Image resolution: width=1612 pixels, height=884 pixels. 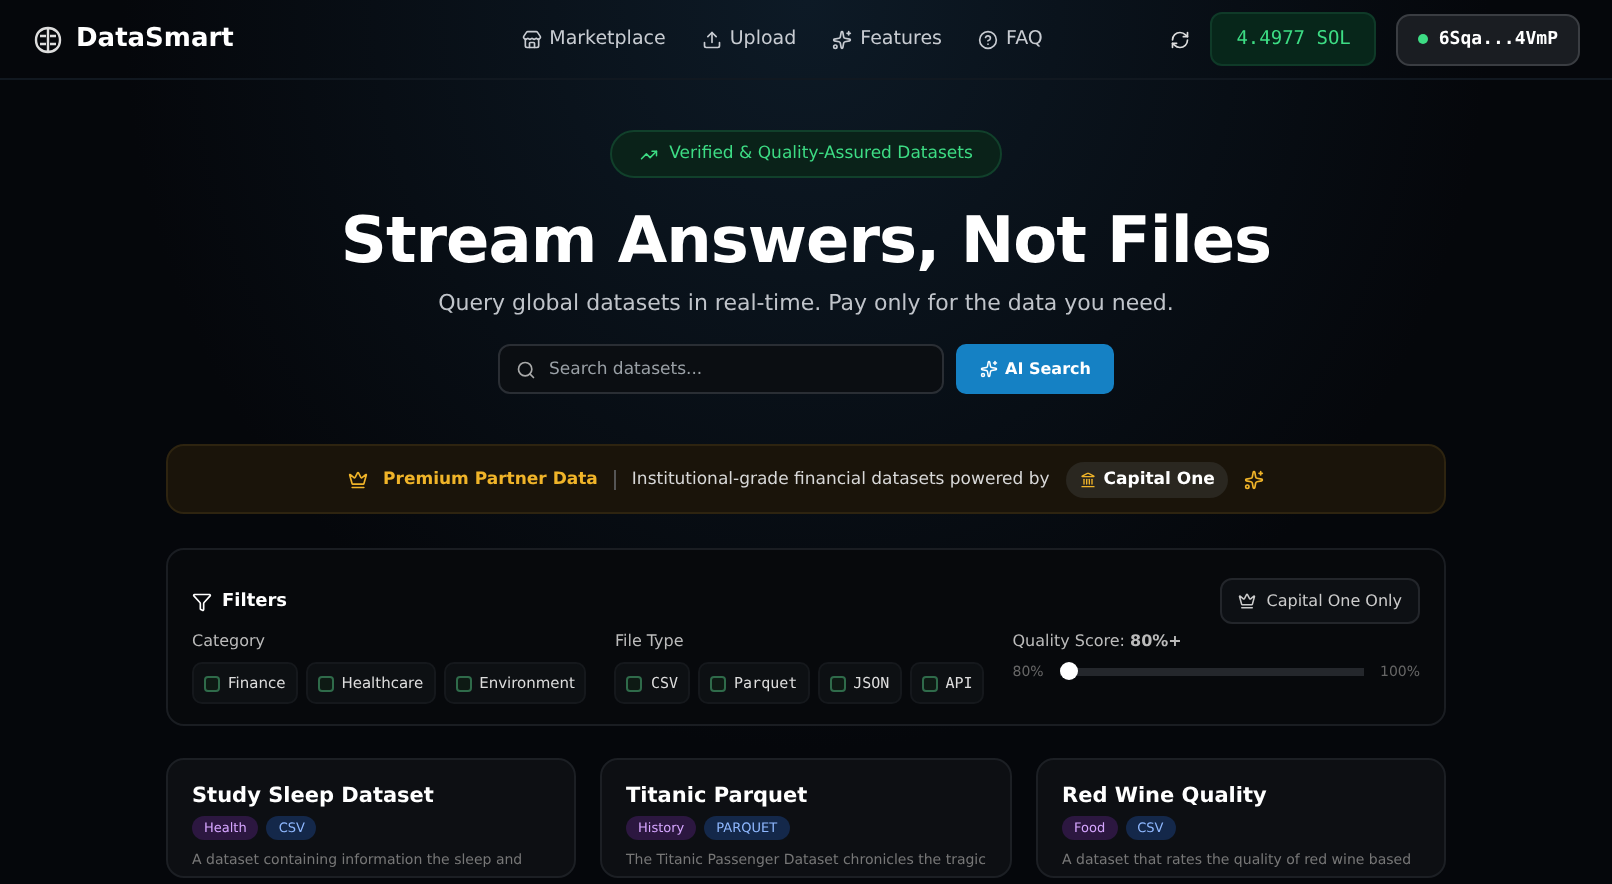 What do you see at coordinates (240, 601) in the screenshot?
I see `filters-title: Filters` at bounding box center [240, 601].